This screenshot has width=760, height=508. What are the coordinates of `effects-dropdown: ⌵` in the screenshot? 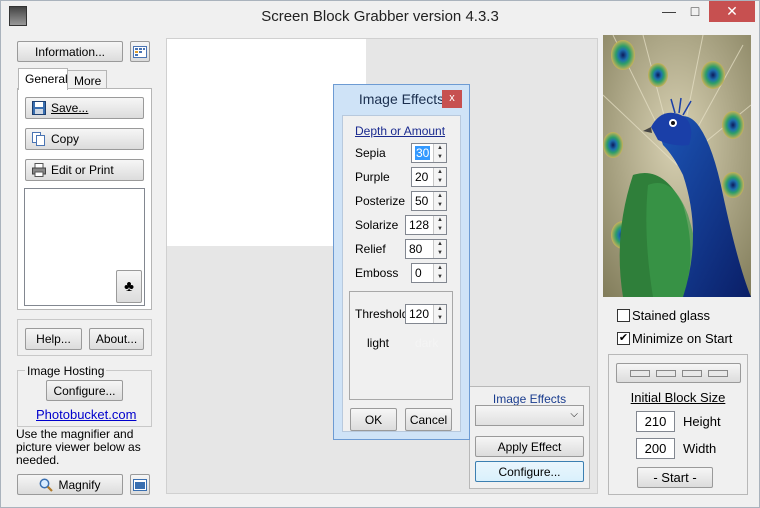 It's located at (529, 415).